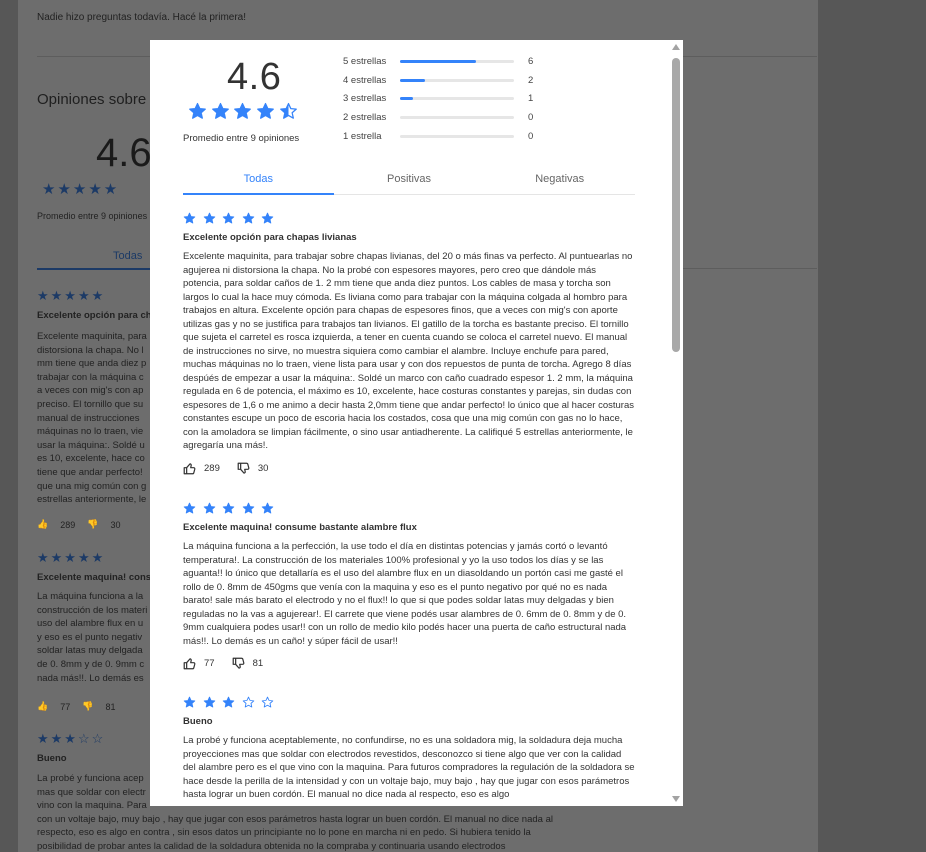 The image size is (926, 852). I want to click on scroll-down-arrow-icon, so click(676, 799).